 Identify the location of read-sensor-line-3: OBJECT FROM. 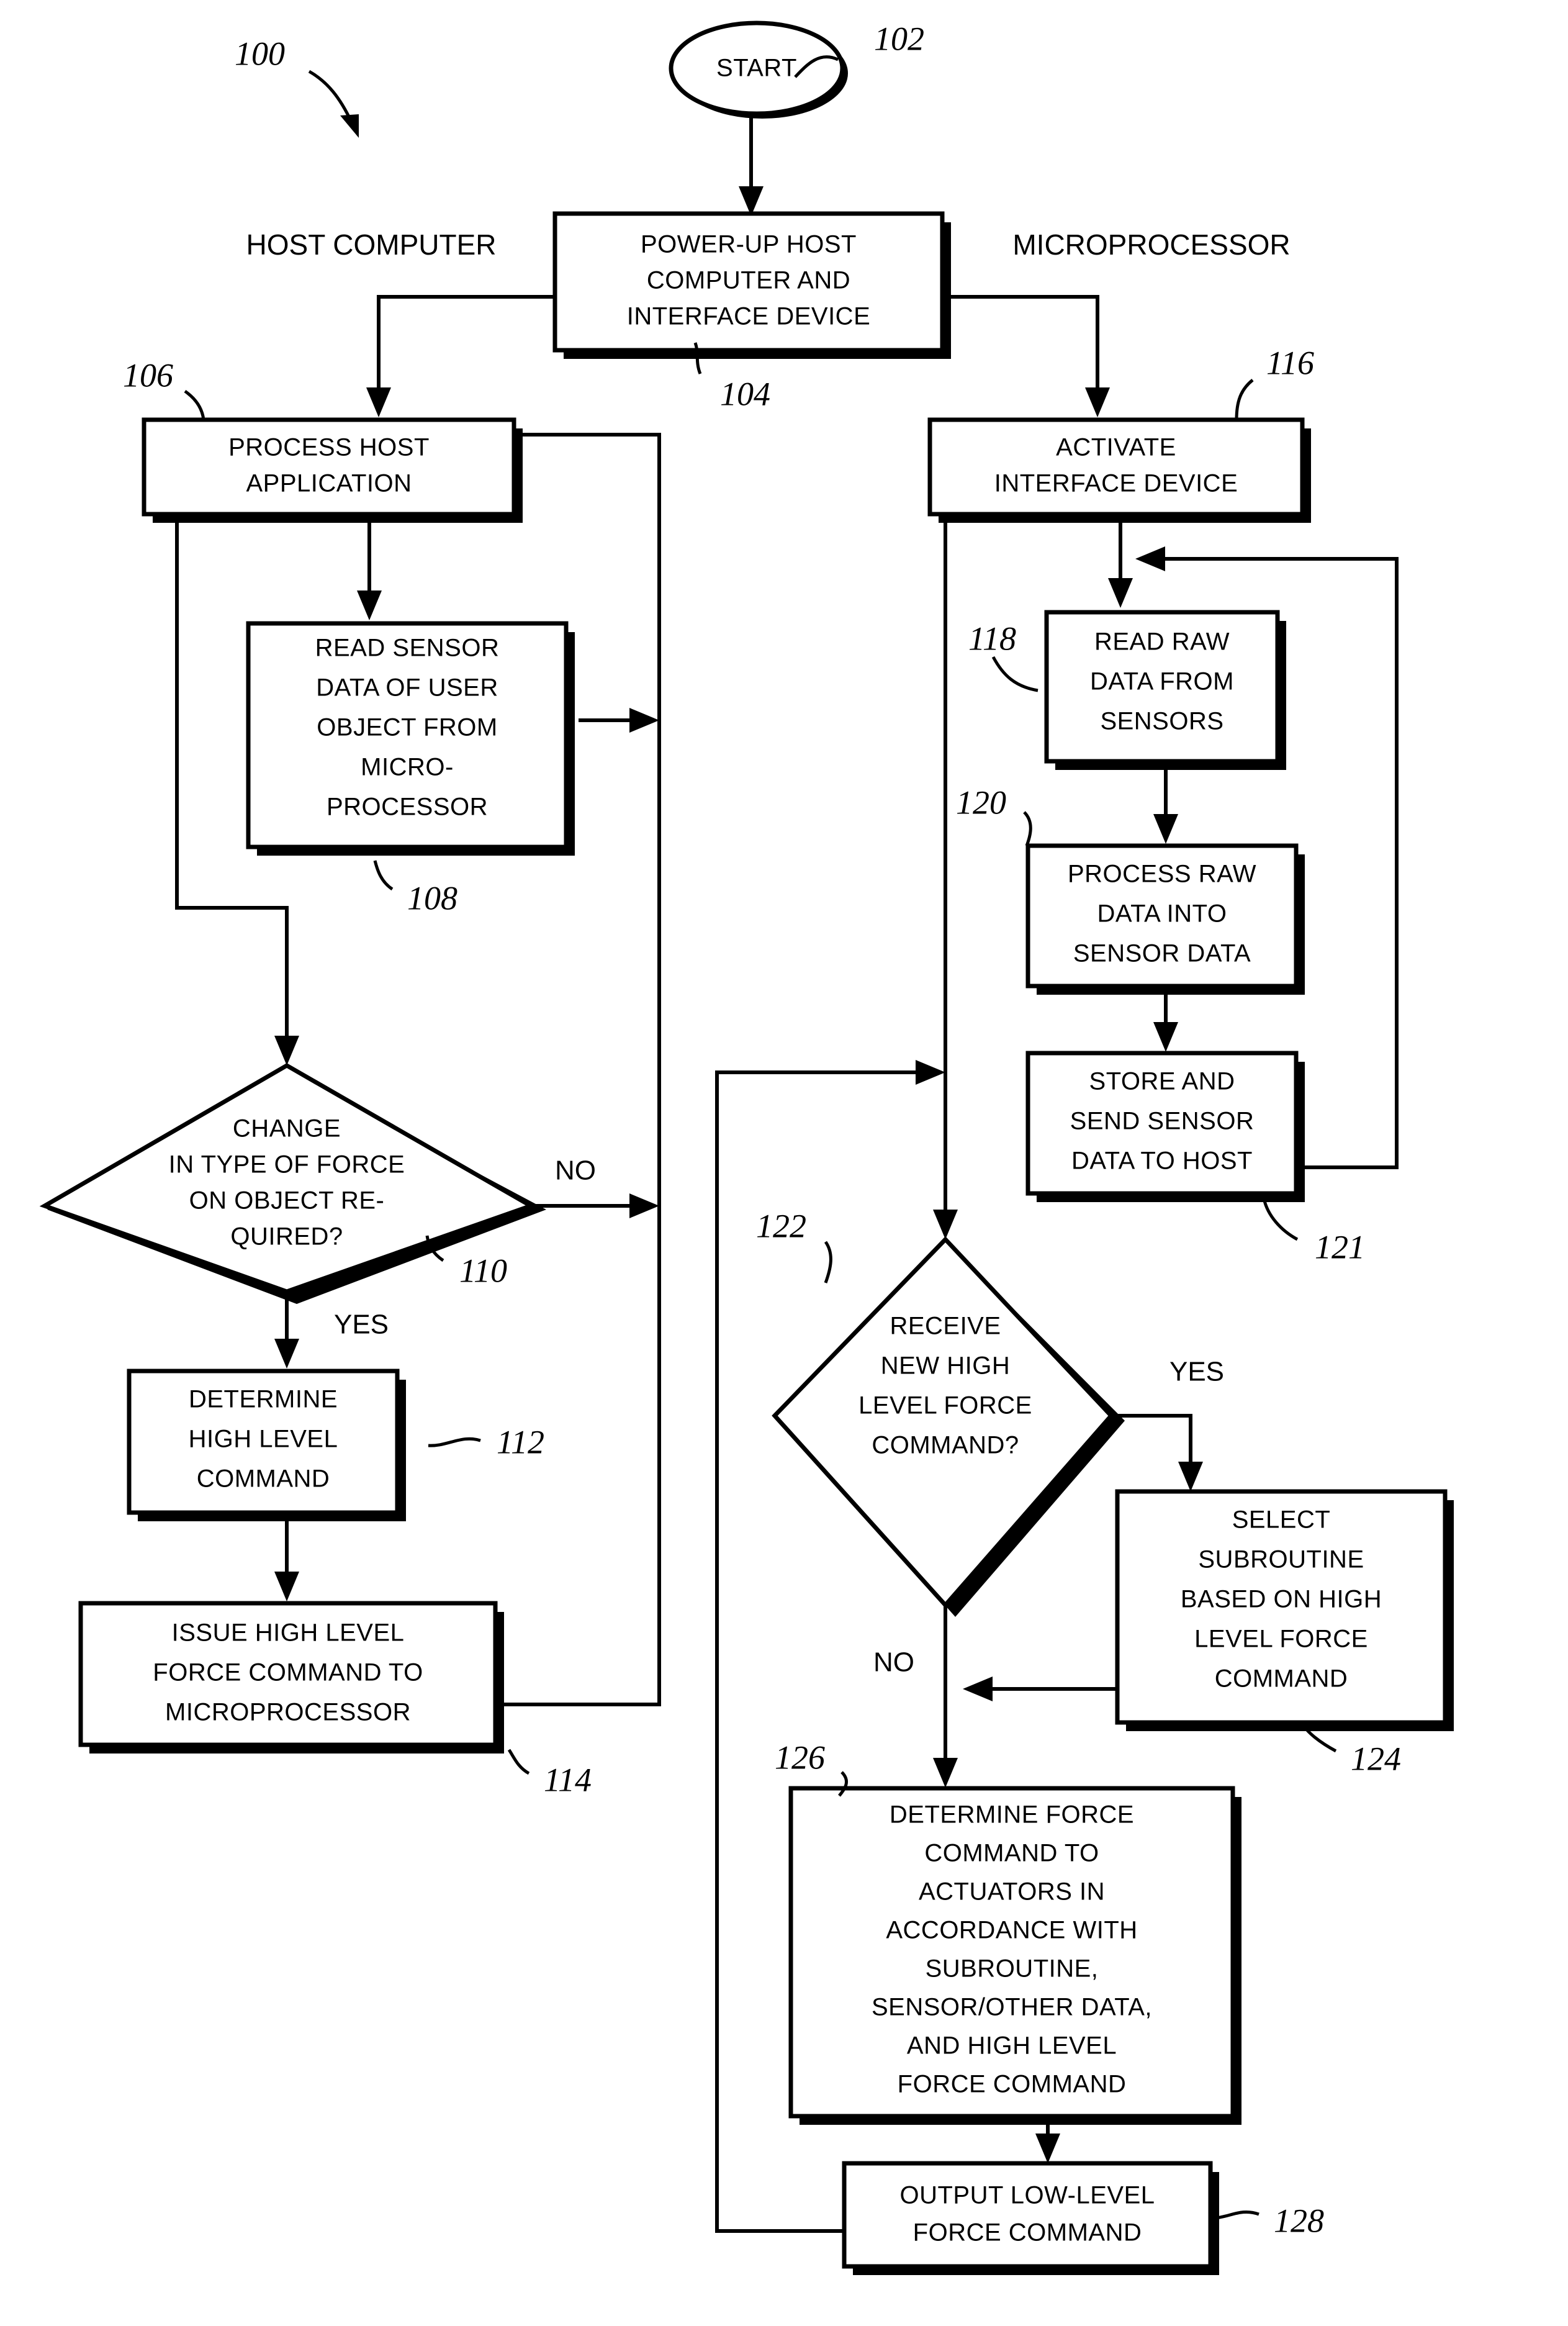
(407, 727).